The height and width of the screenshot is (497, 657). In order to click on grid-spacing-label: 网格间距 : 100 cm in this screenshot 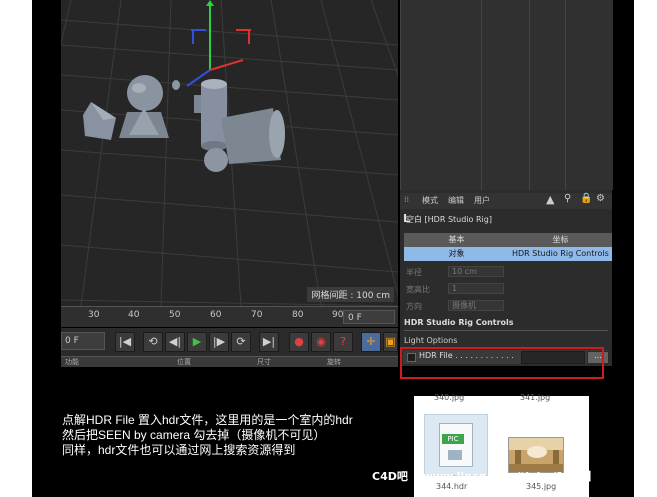, I will do `click(350, 294)`.